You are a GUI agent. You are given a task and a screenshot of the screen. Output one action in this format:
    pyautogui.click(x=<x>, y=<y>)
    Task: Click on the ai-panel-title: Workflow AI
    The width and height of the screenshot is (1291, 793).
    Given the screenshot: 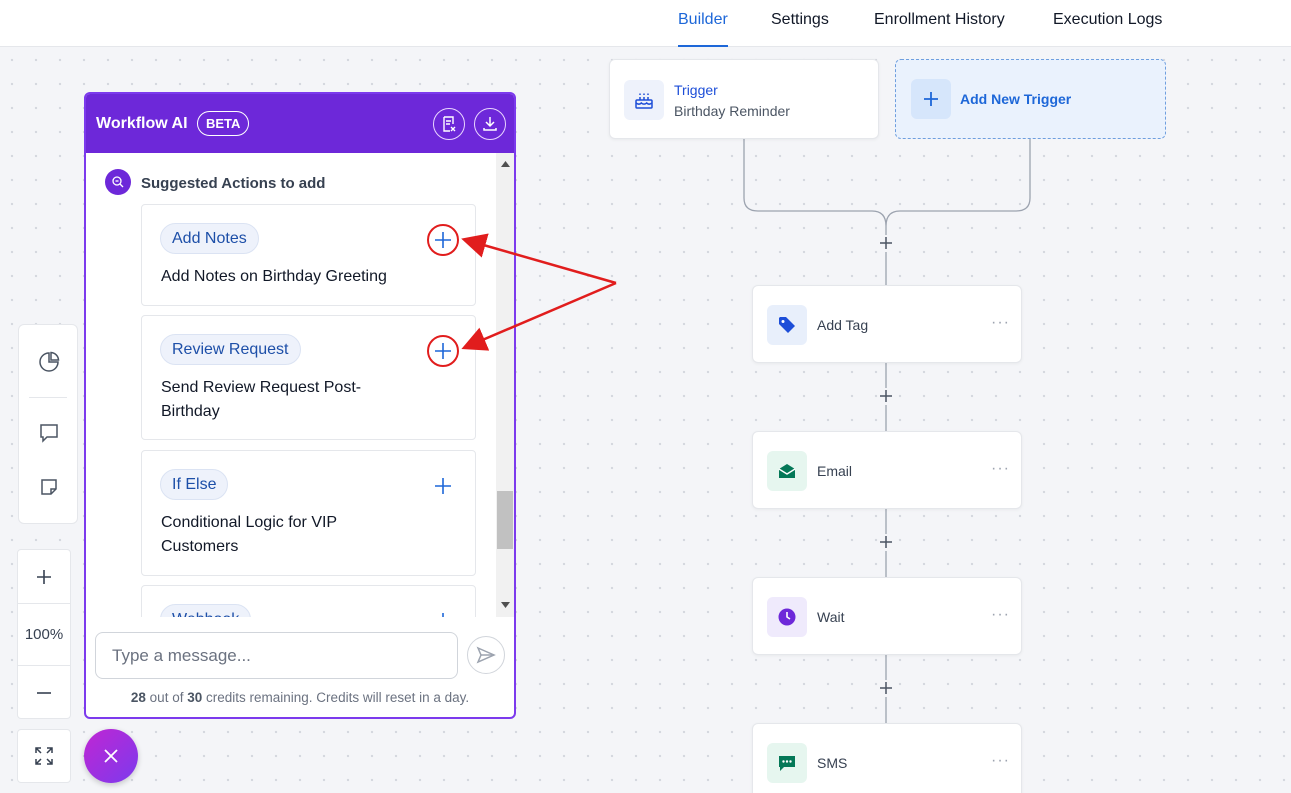 What is the action you would take?
    pyautogui.click(x=142, y=123)
    